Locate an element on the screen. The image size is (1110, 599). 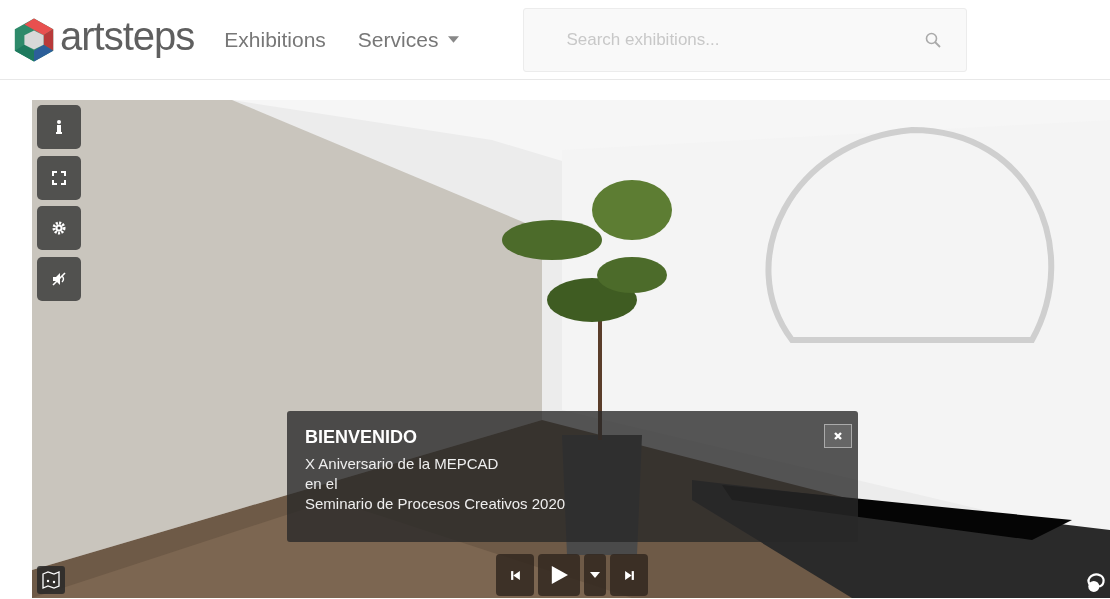
dialog-text: en el is located at coordinates (321, 484).